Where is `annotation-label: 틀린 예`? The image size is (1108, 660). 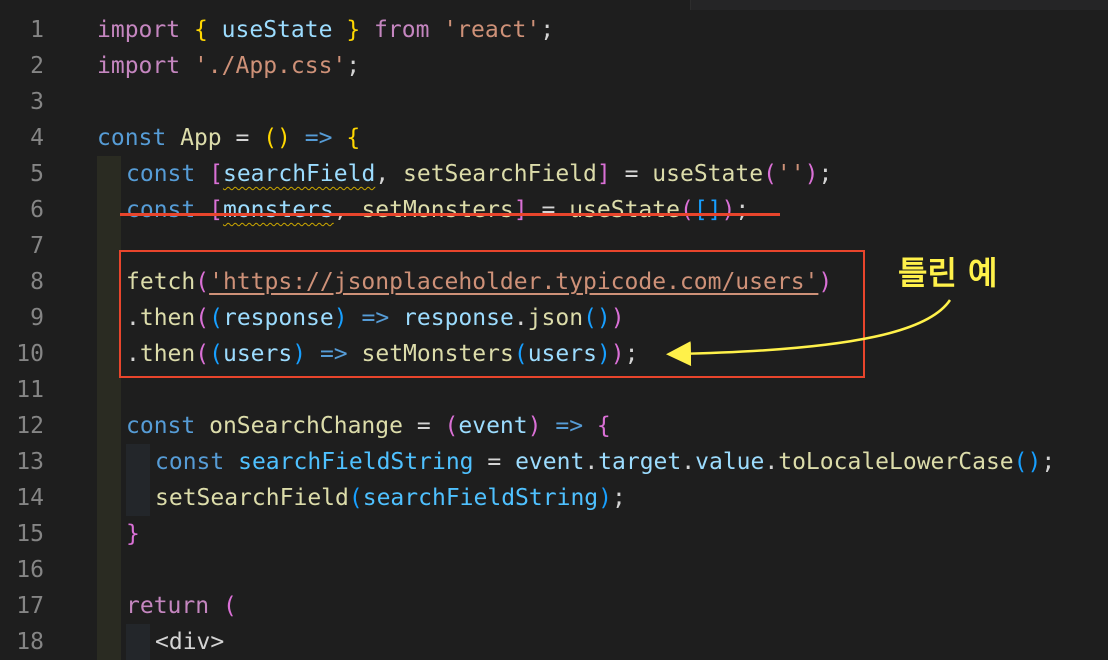 annotation-label: 틀린 예 is located at coordinates (948, 273).